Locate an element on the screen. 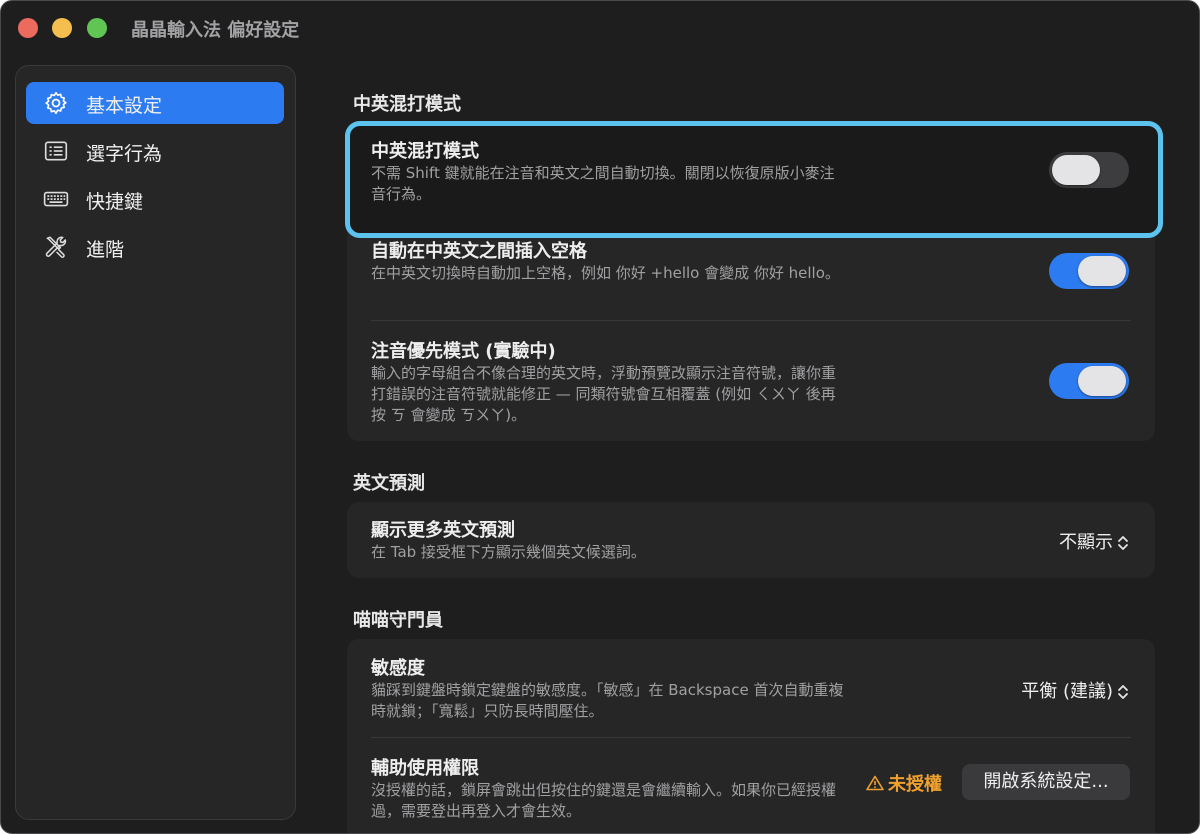  row-description: 不需 Shift 鍵就能在注音和英文之間自動切換。關閉以恢復原版小麥注音行為。 is located at coordinates (603, 183).